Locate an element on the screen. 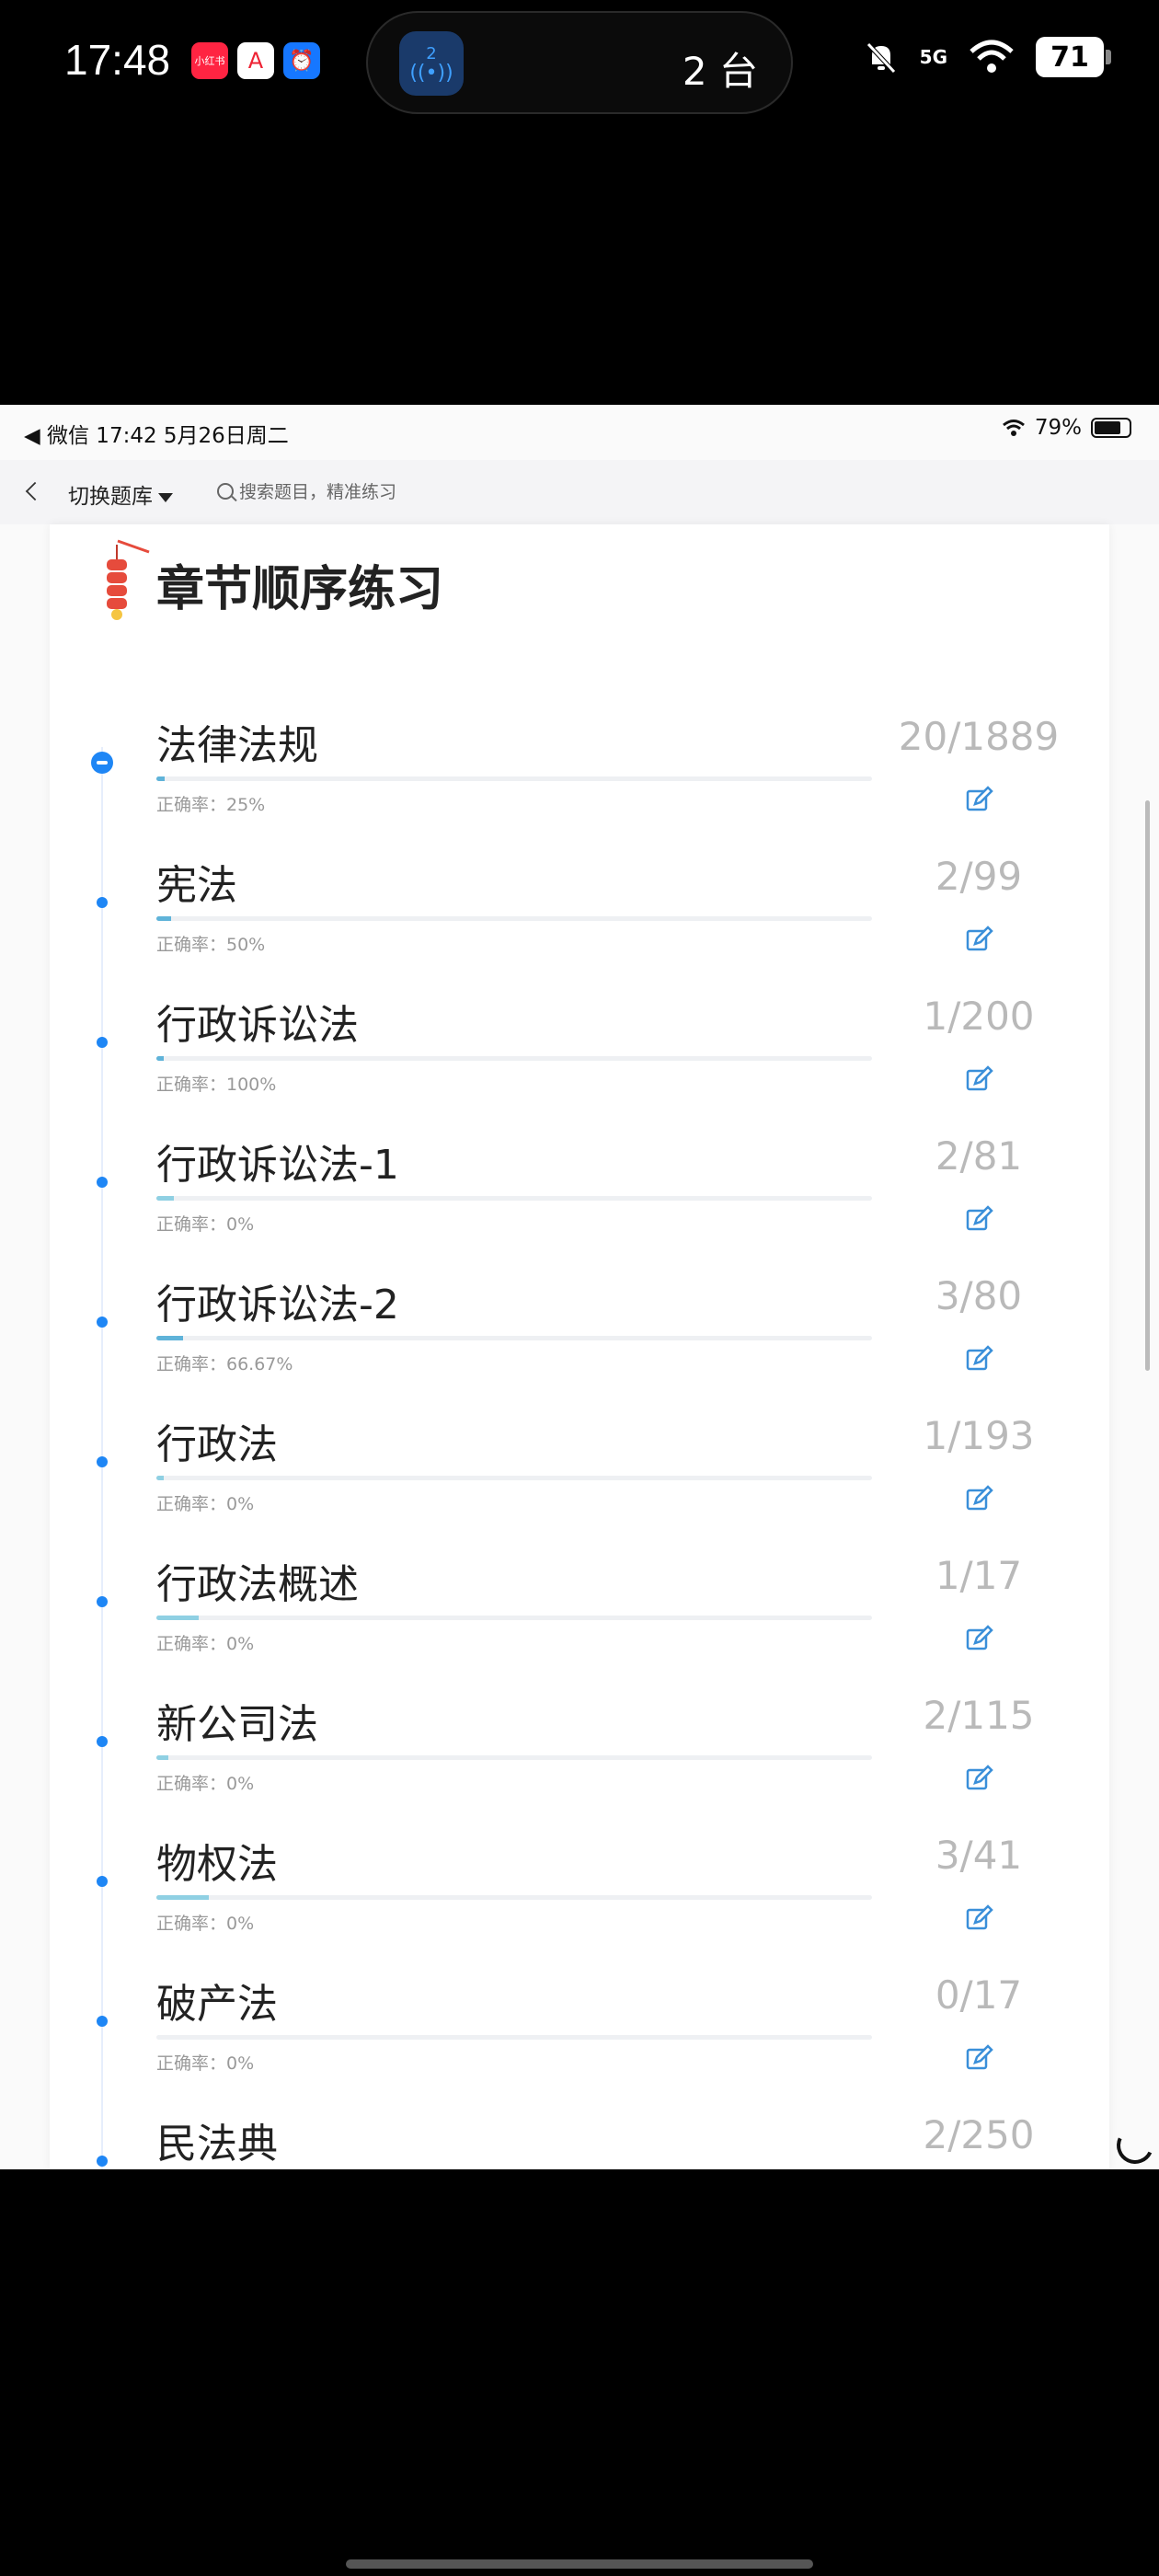 The height and width of the screenshot is (2576, 1159). inner-wifi-icon is located at coordinates (1013, 428).